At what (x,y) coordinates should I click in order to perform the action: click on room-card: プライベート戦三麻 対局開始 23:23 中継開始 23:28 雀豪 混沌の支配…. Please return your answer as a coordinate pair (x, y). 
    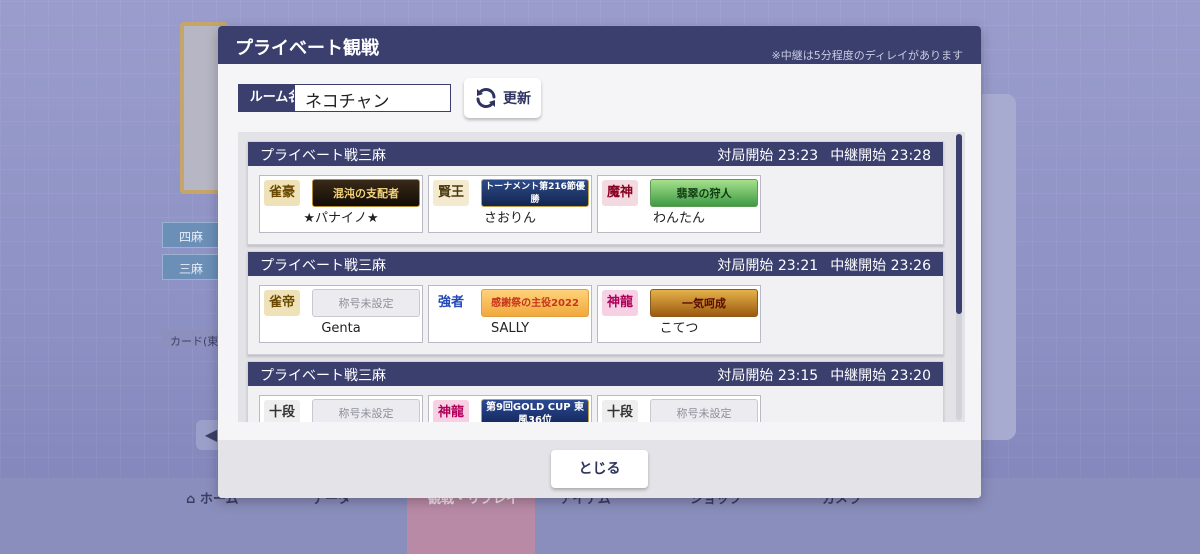
    Looking at the image, I should click on (595, 193).